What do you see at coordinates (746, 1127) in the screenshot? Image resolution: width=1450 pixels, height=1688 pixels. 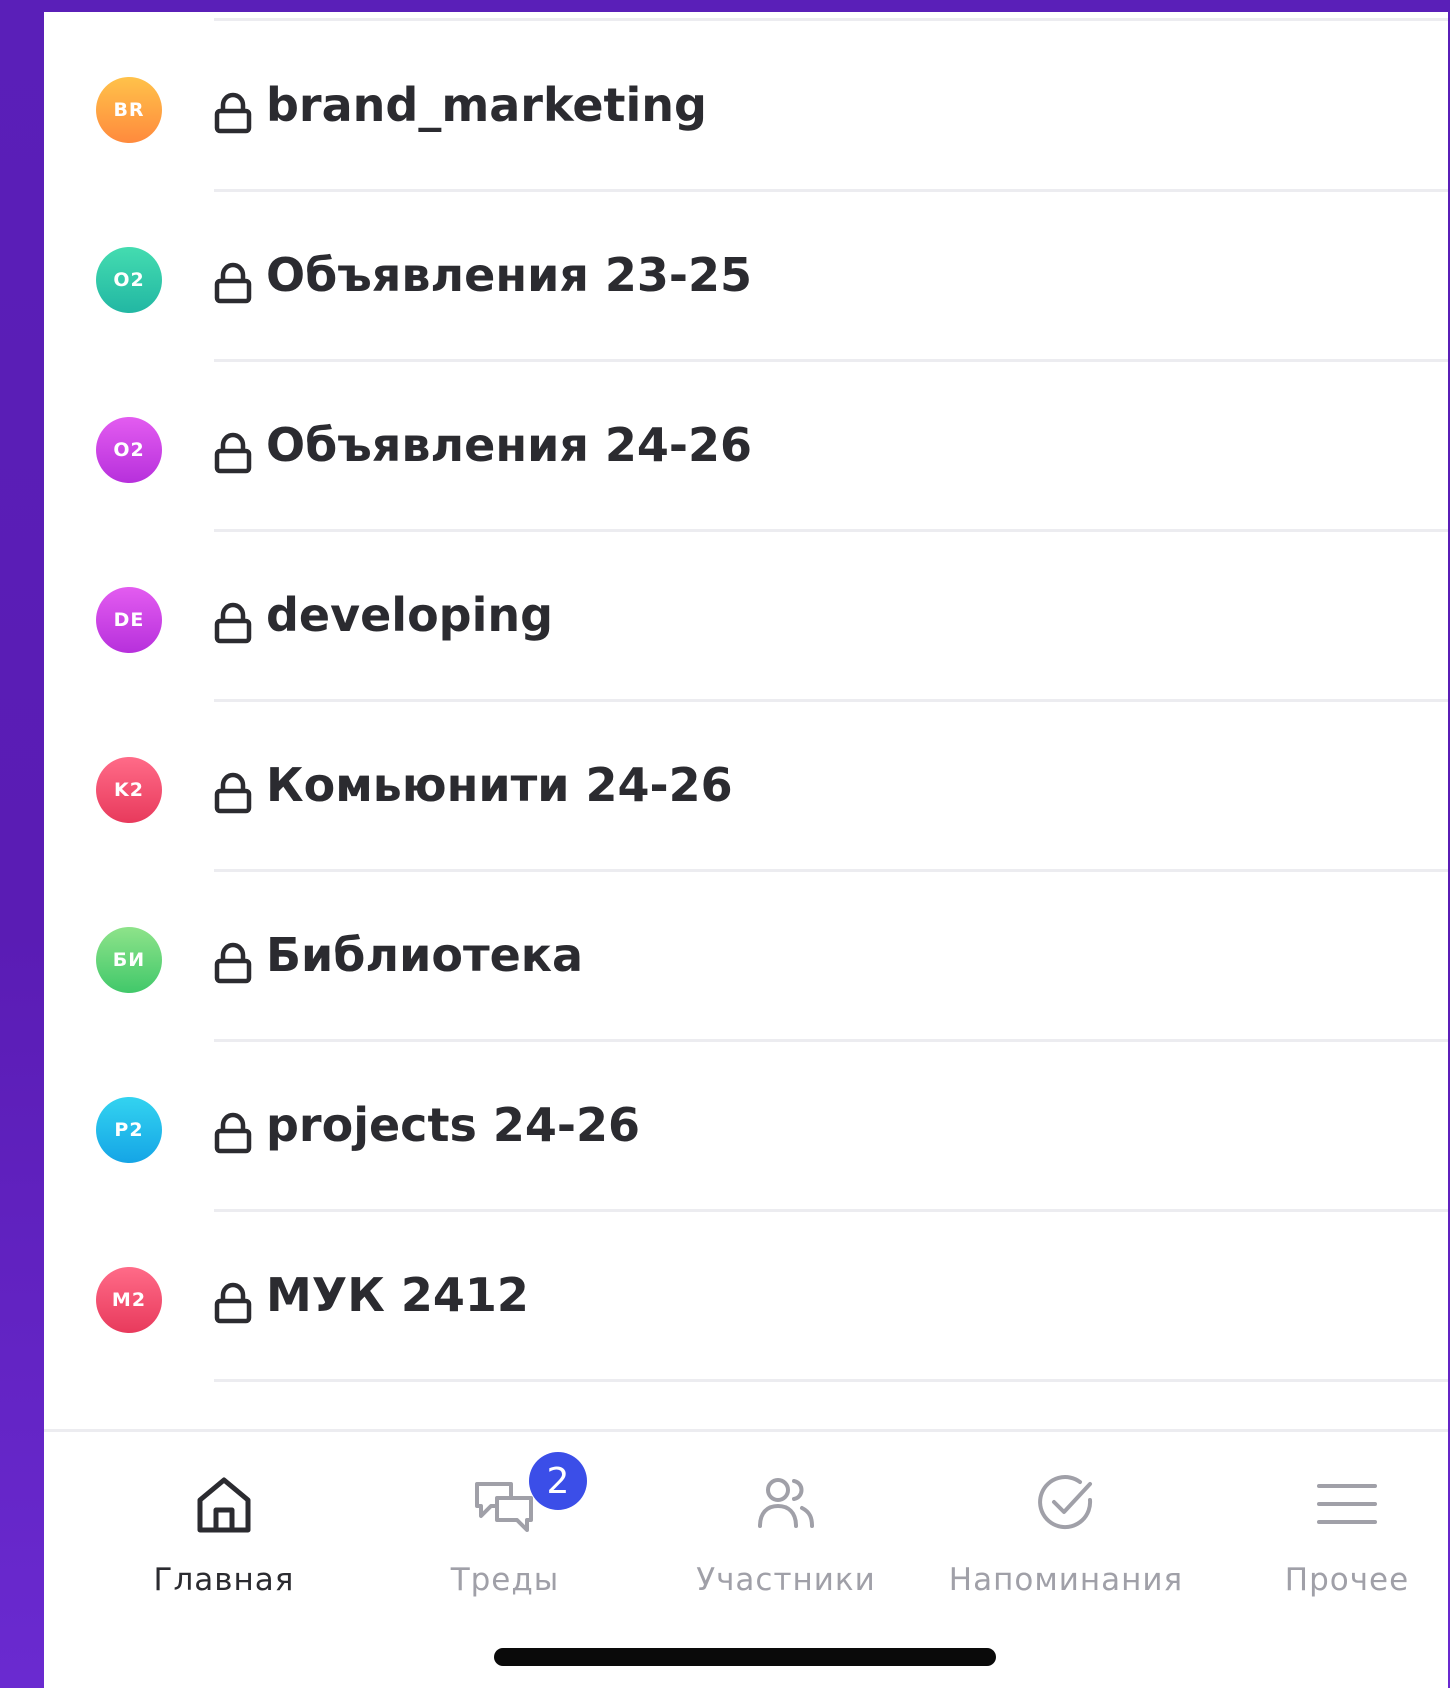 I see `channel-row: P2 projects 24-26` at bounding box center [746, 1127].